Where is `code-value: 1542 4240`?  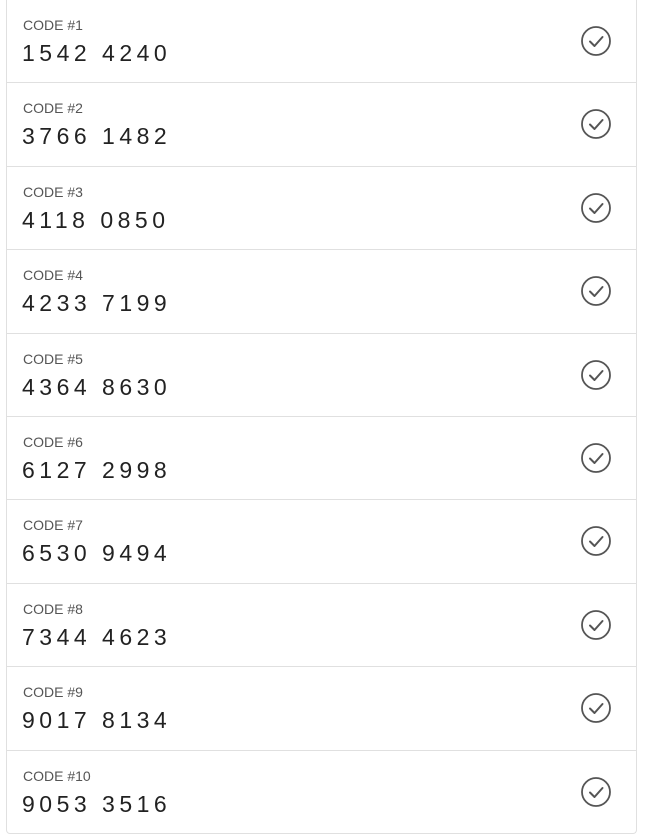 code-value: 1542 4240 is located at coordinates (97, 53).